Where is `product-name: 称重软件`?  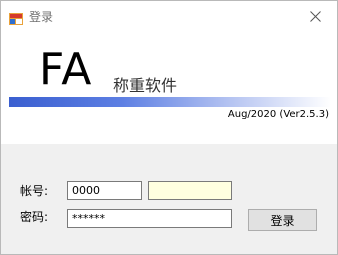 product-name: 称重软件 is located at coordinates (145, 85).